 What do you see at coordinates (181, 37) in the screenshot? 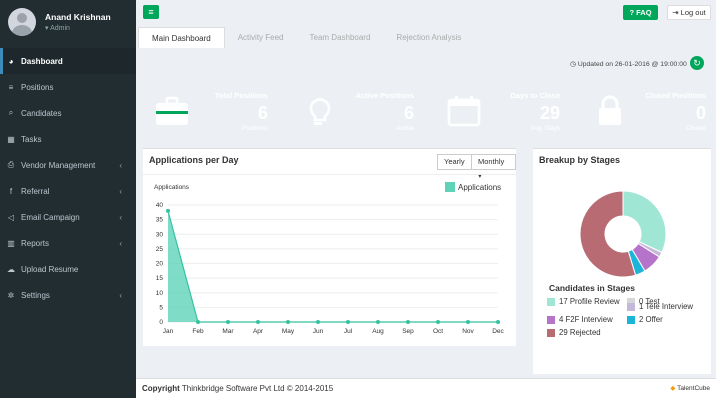
I see `tab-main-dashboard: Main Dashboard` at bounding box center [181, 37].